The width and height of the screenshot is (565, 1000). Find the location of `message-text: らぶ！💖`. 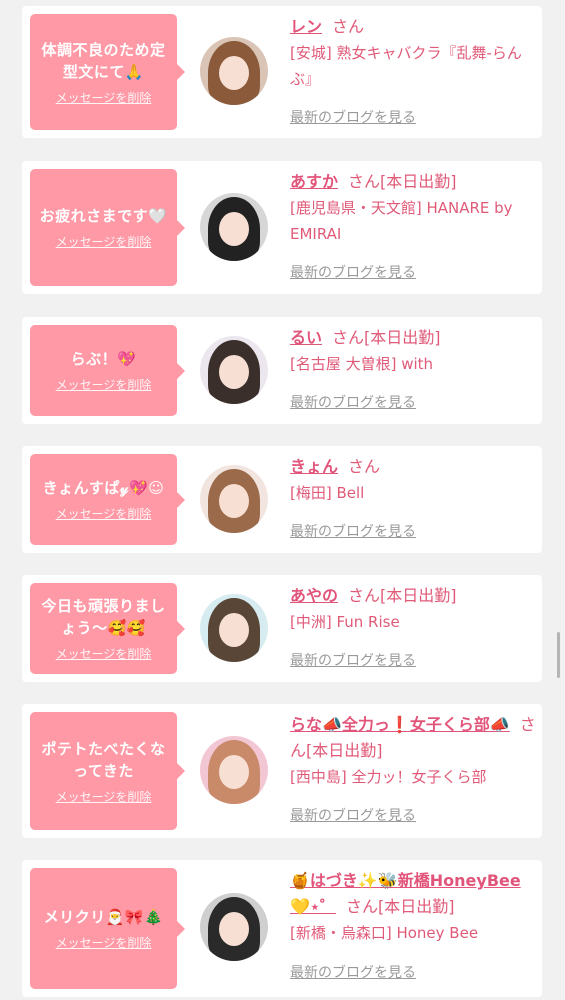

message-text: らぶ！💖 is located at coordinates (103, 359).